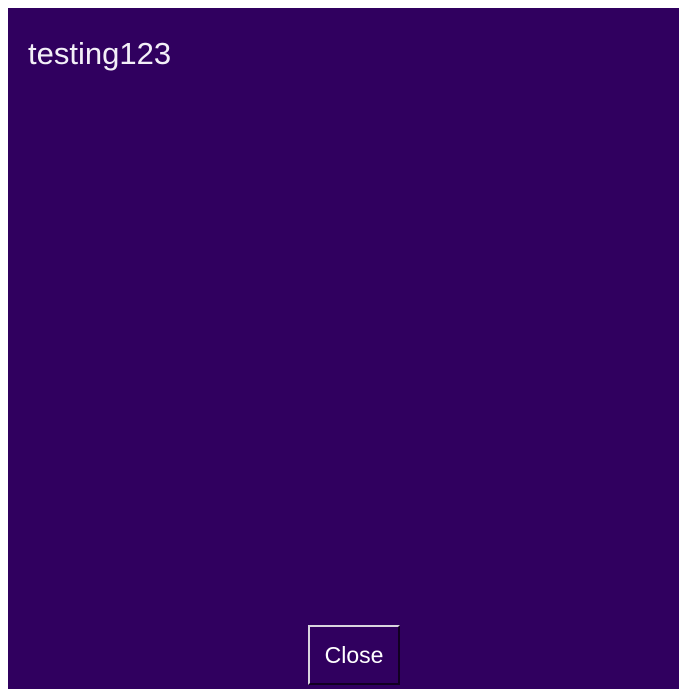 The width and height of the screenshot is (679, 689). What do you see at coordinates (354, 655) in the screenshot?
I see `close-button: Close` at bounding box center [354, 655].